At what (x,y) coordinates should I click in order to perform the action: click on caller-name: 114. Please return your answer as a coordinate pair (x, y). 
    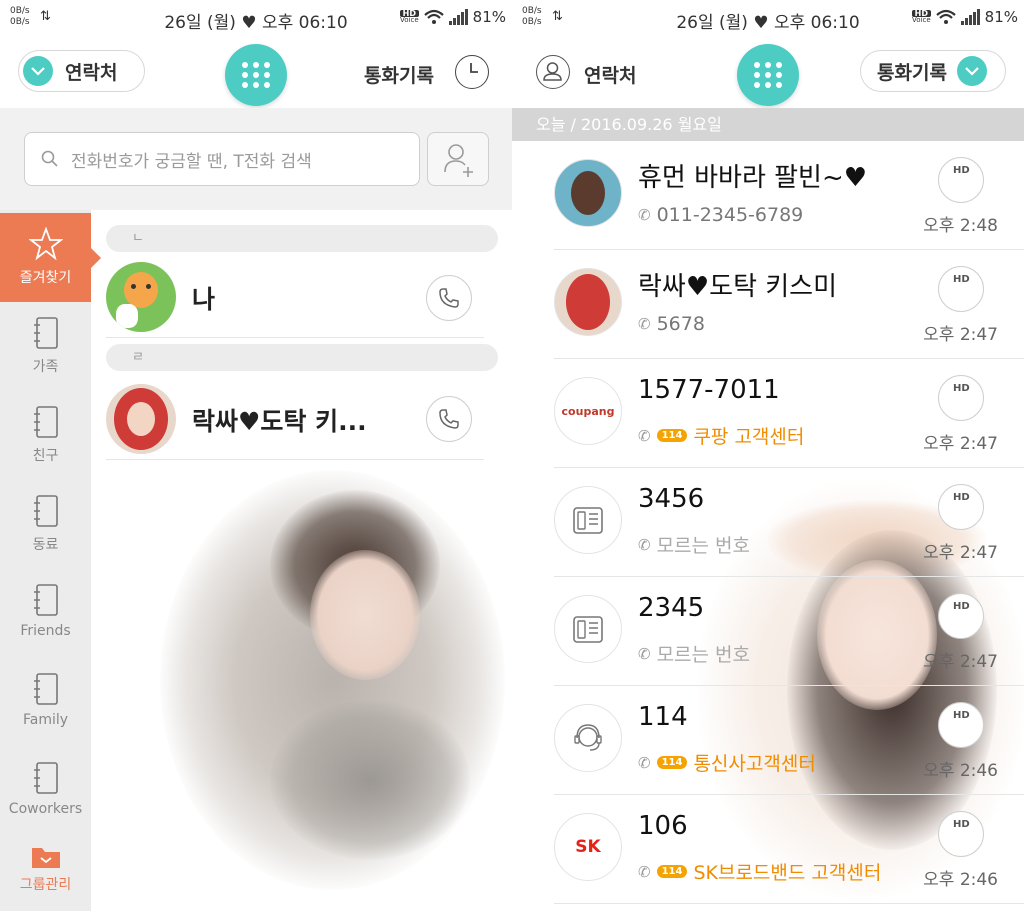
    Looking at the image, I should click on (663, 717).